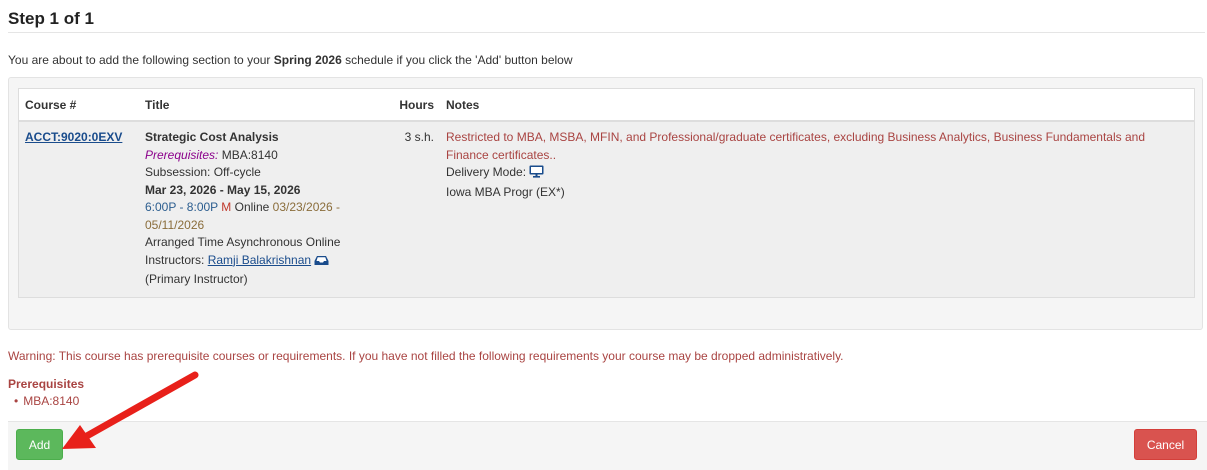  I want to click on meeting-time: 6:00P - 8:00P, so click(181, 207).